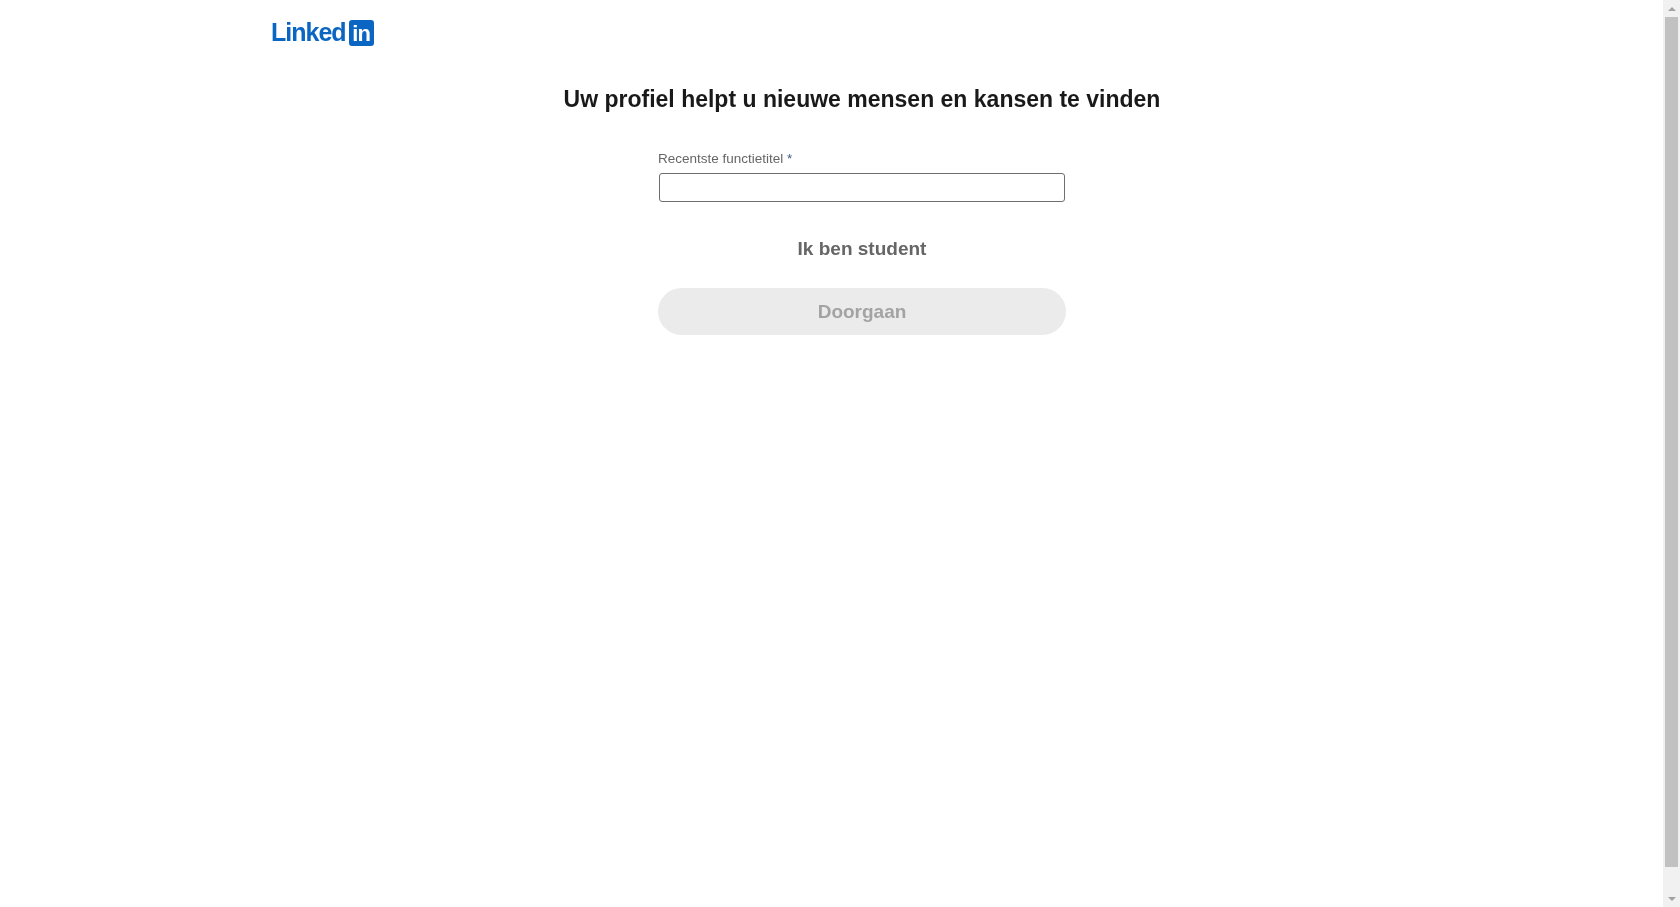 The width and height of the screenshot is (1680, 907). I want to click on field-label: Recentste functietitel *, so click(725, 158).